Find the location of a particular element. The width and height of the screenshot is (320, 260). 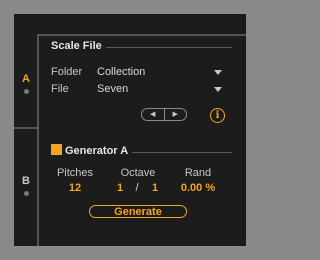

generator-title: Generator A is located at coordinates (97, 151).